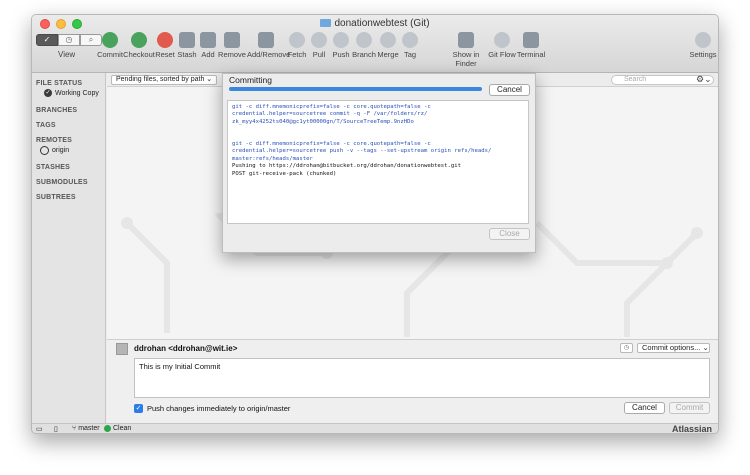 This screenshot has width=750, height=475. What do you see at coordinates (509, 90) in the screenshot?
I see `dialog-cancel-button: Cancel` at bounding box center [509, 90].